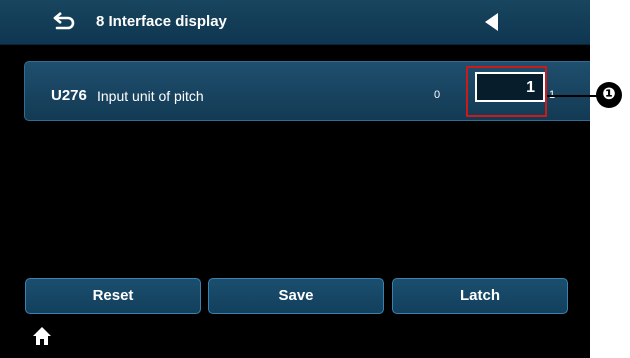 The height and width of the screenshot is (358, 630). Describe the element at coordinates (113, 296) in the screenshot. I see `reset-button: Reset` at that location.